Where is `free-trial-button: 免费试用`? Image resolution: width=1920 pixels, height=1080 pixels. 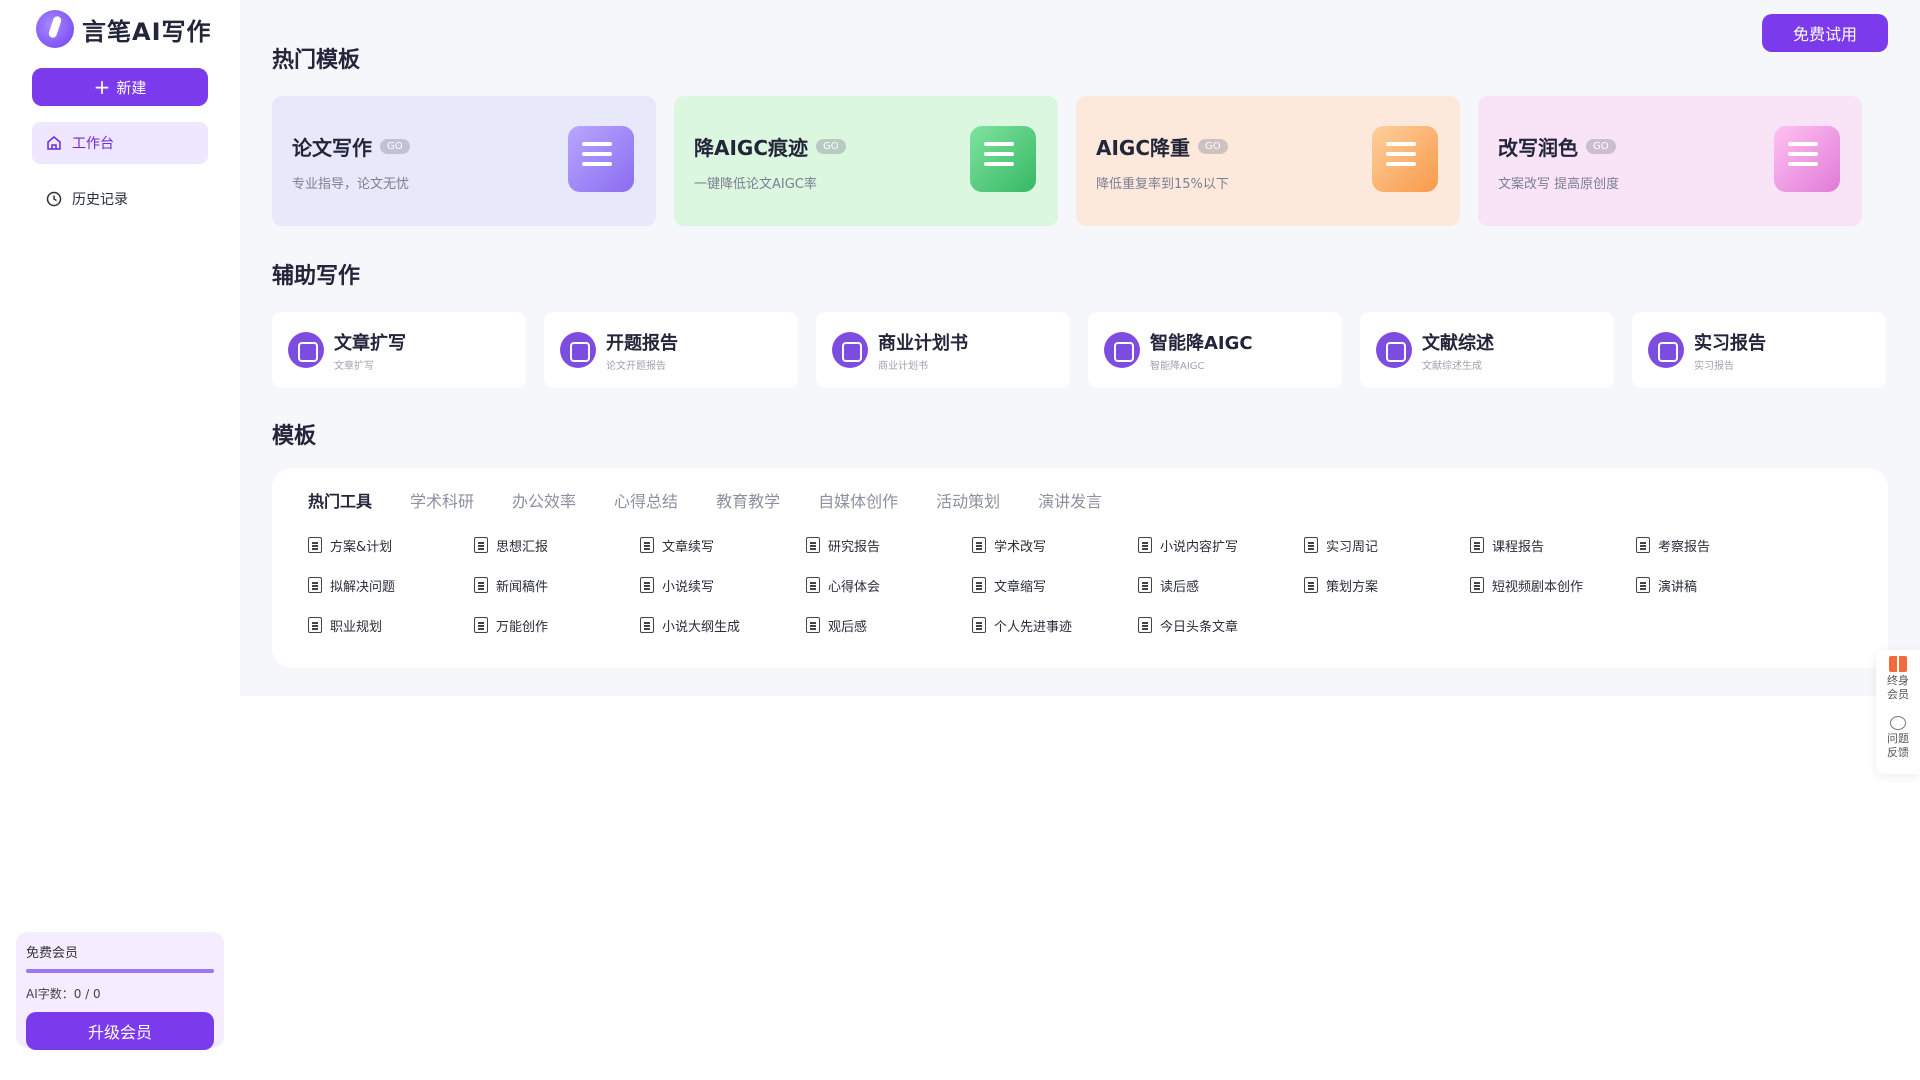 free-trial-button: 免费试用 is located at coordinates (1825, 33).